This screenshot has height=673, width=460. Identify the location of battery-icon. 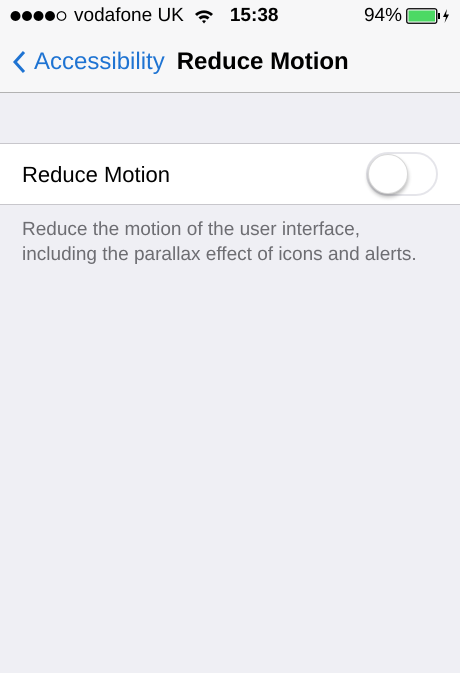
(428, 16).